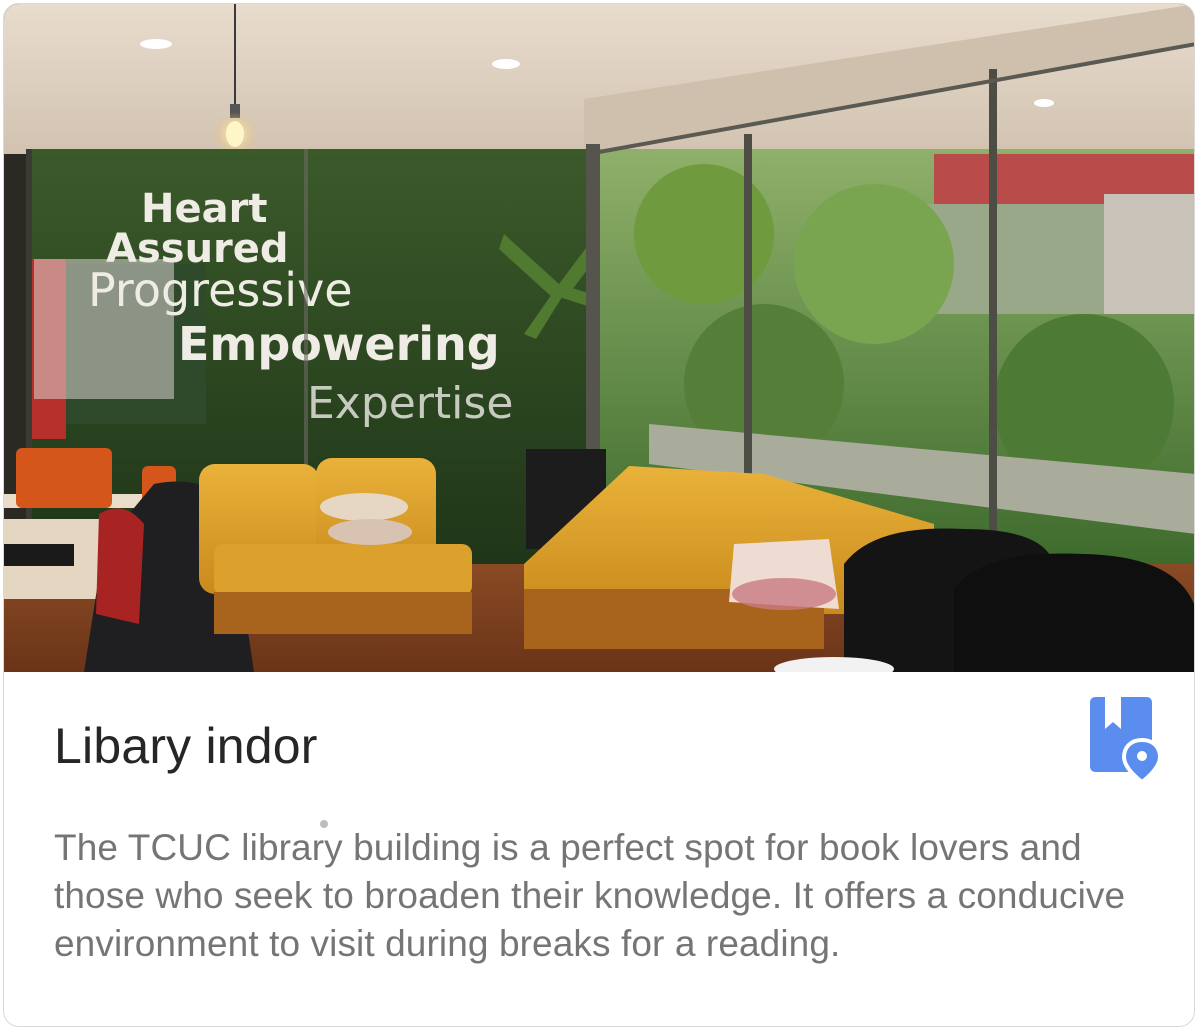 The image size is (1200, 1032). What do you see at coordinates (220, 290) in the screenshot?
I see `wall-word-progressive: Progressive` at bounding box center [220, 290].